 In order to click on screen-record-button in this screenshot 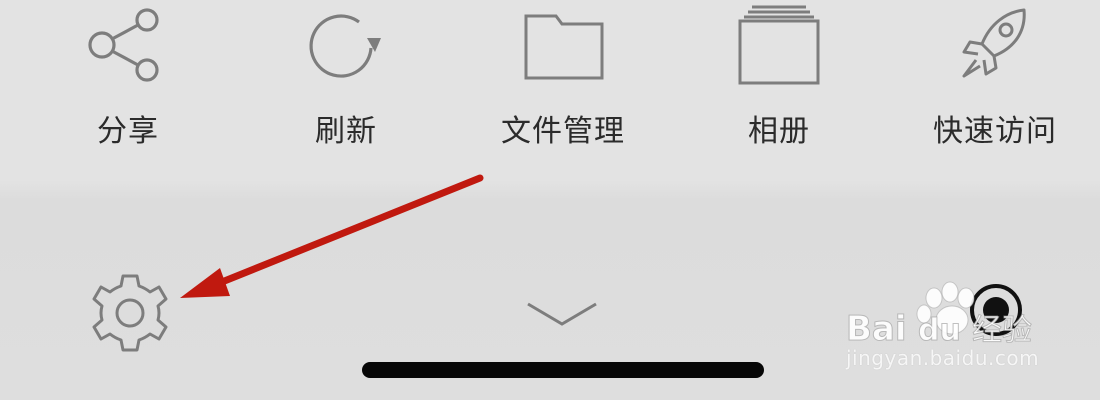, I will do `click(996, 310)`.